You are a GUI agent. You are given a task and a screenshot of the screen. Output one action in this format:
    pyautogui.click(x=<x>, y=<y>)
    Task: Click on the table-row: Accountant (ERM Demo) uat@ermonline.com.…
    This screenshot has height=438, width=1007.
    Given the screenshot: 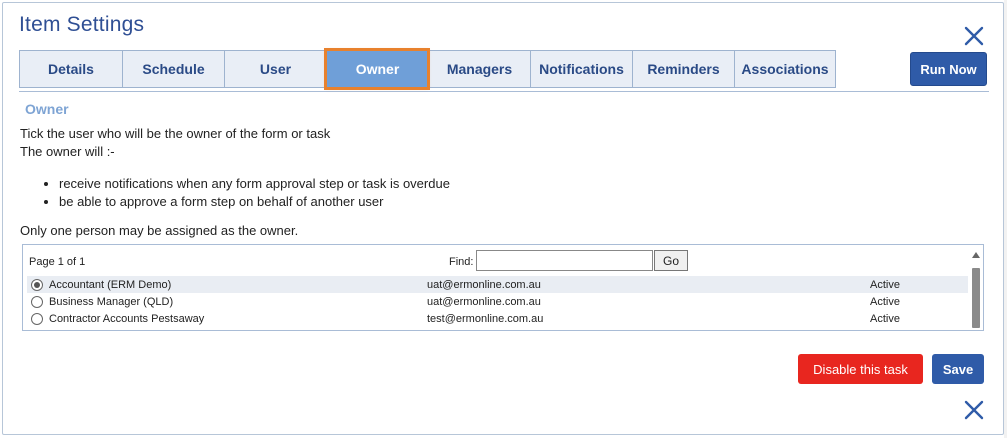 What is the action you would take?
    pyautogui.click(x=497, y=284)
    